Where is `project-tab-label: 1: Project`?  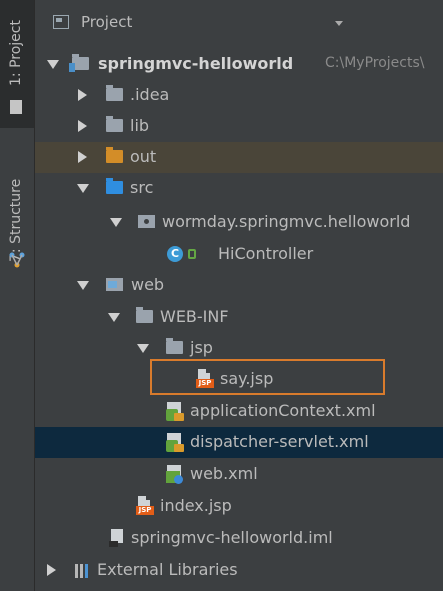 project-tab-label: 1: Project is located at coordinates (16, 53).